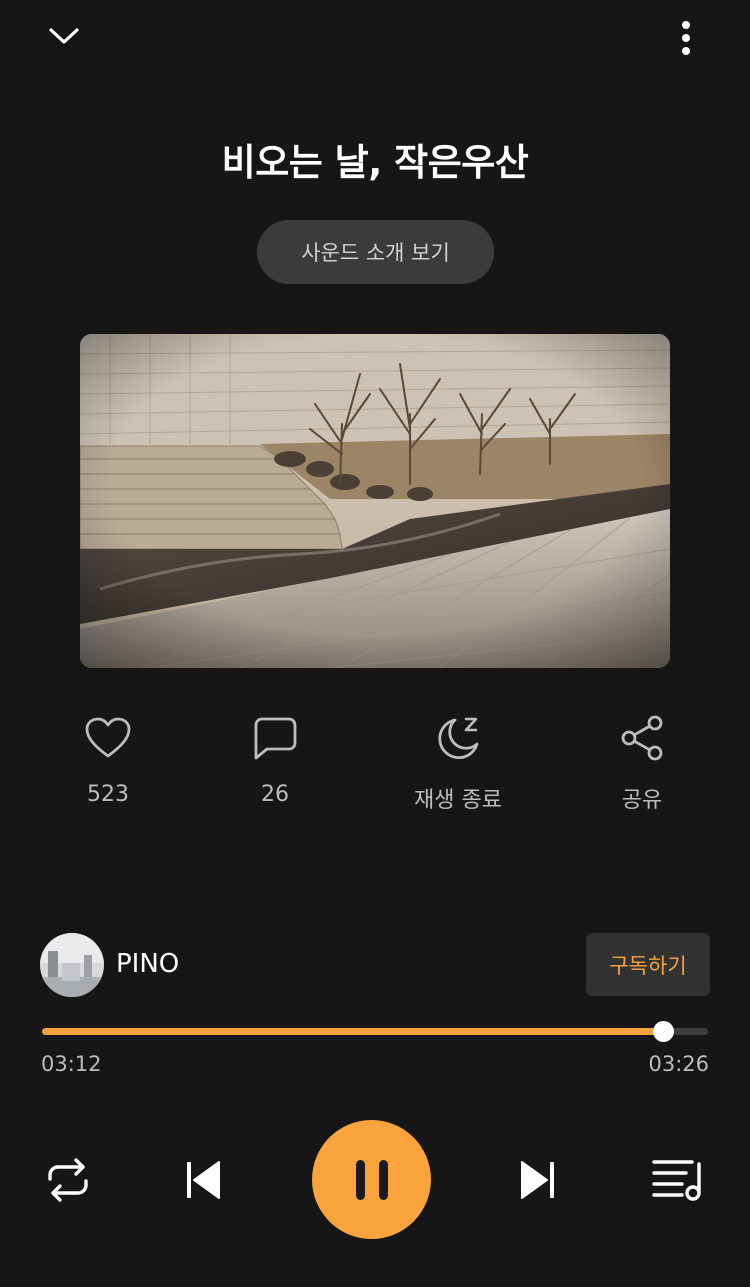 This screenshot has height=1287, width=750. What do you see at coordinates (678, 1064) in the screenshot?
I see `total-time: 03:26` at bounding box center [678, 1064].